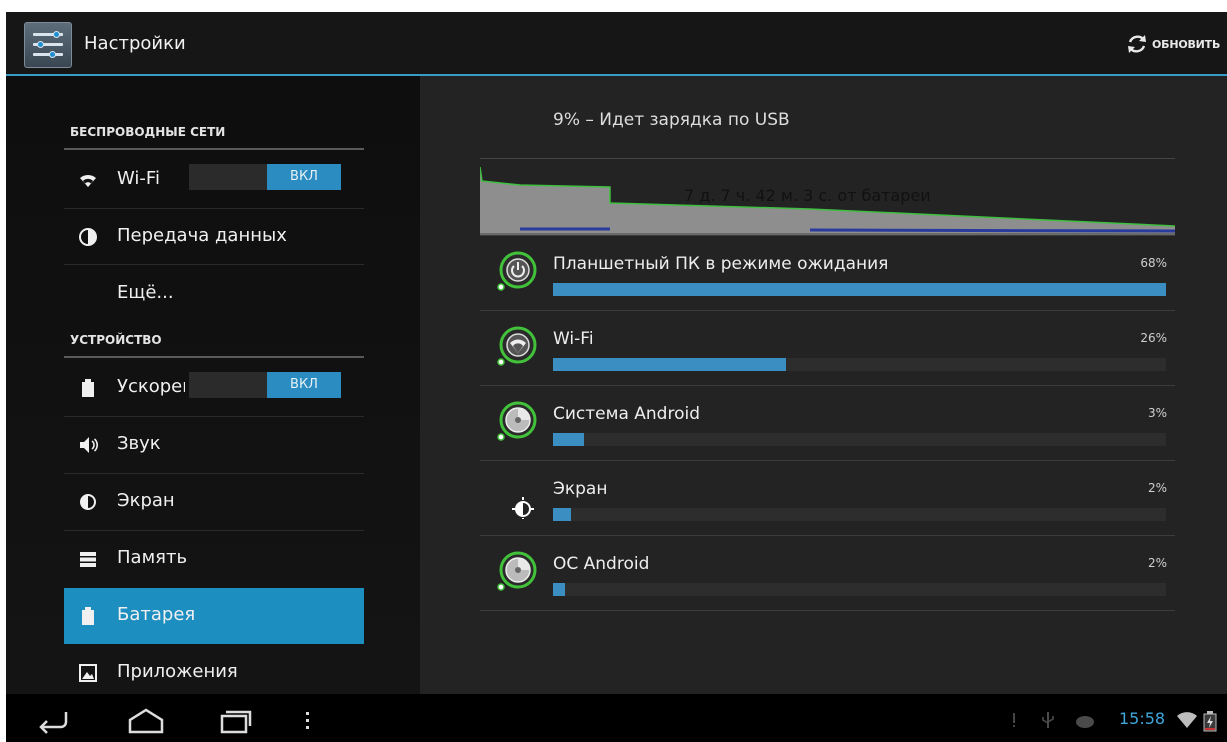 Image resolution: width=1227 pixels, height=742 pixels. What do you see at coordinates (616, 43) in the screenshot?
I see `action-bar` at bounding box center [616, 43].